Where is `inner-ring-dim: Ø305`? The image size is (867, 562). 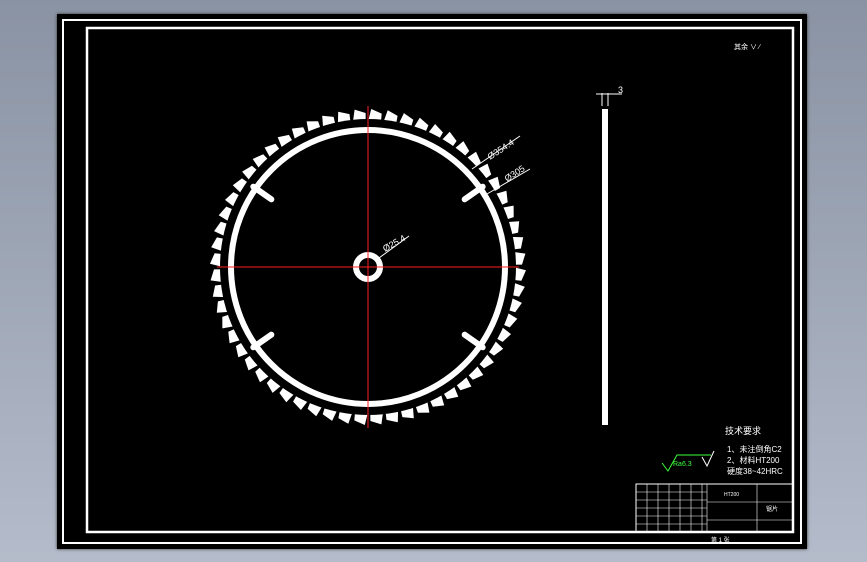
inner-ring-dim: Ø305 is located at coordinates (515, 173).